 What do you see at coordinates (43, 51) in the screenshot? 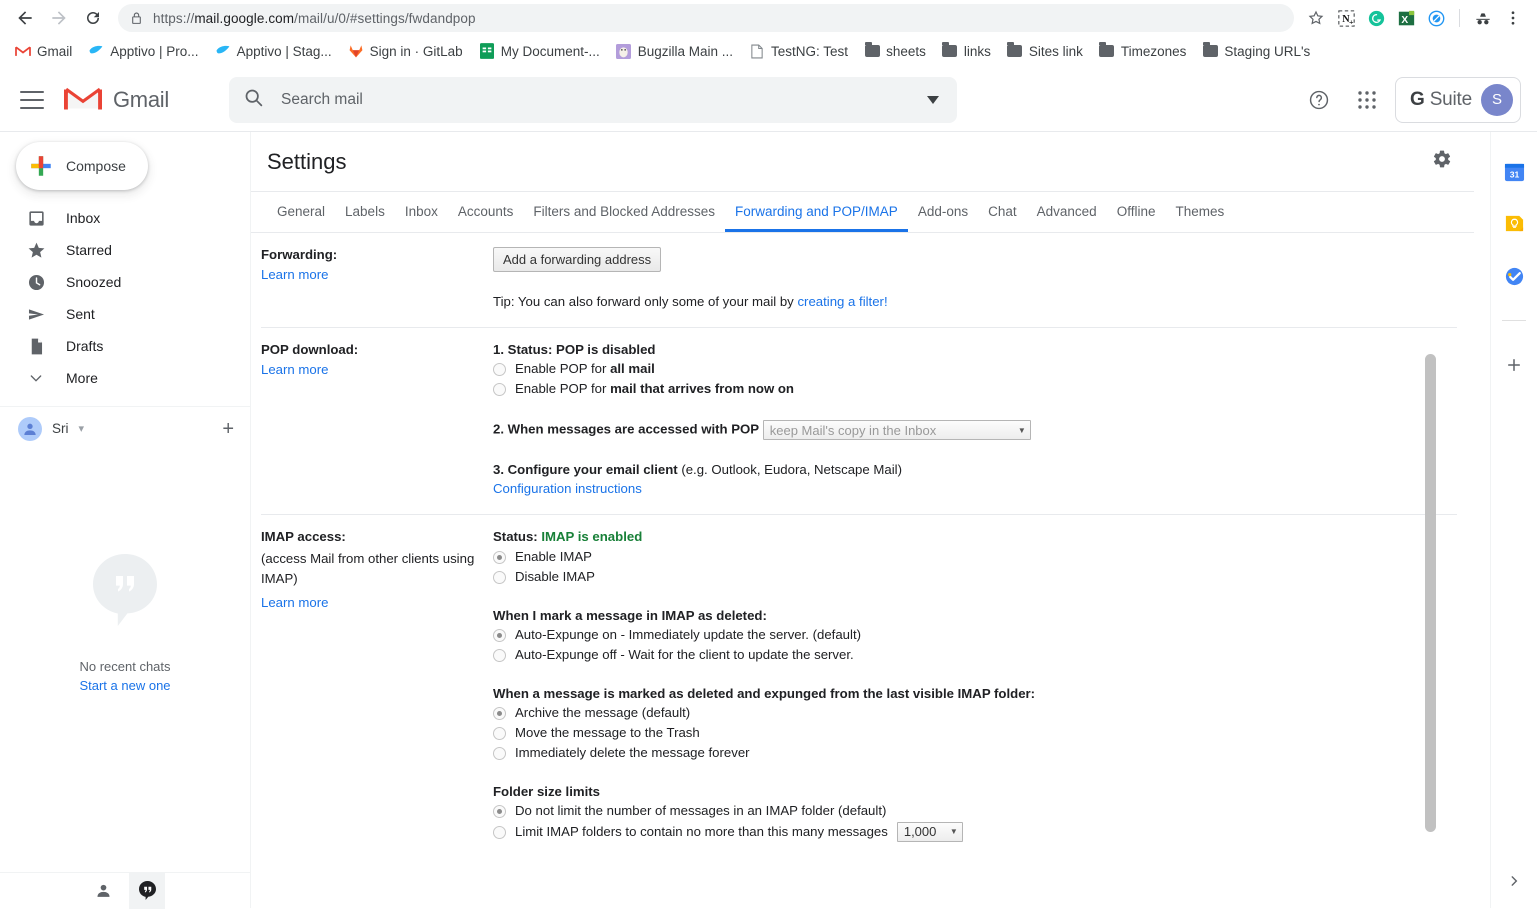
I see `bookmark-gmail: Gmail` at bounding box center [43, 51].